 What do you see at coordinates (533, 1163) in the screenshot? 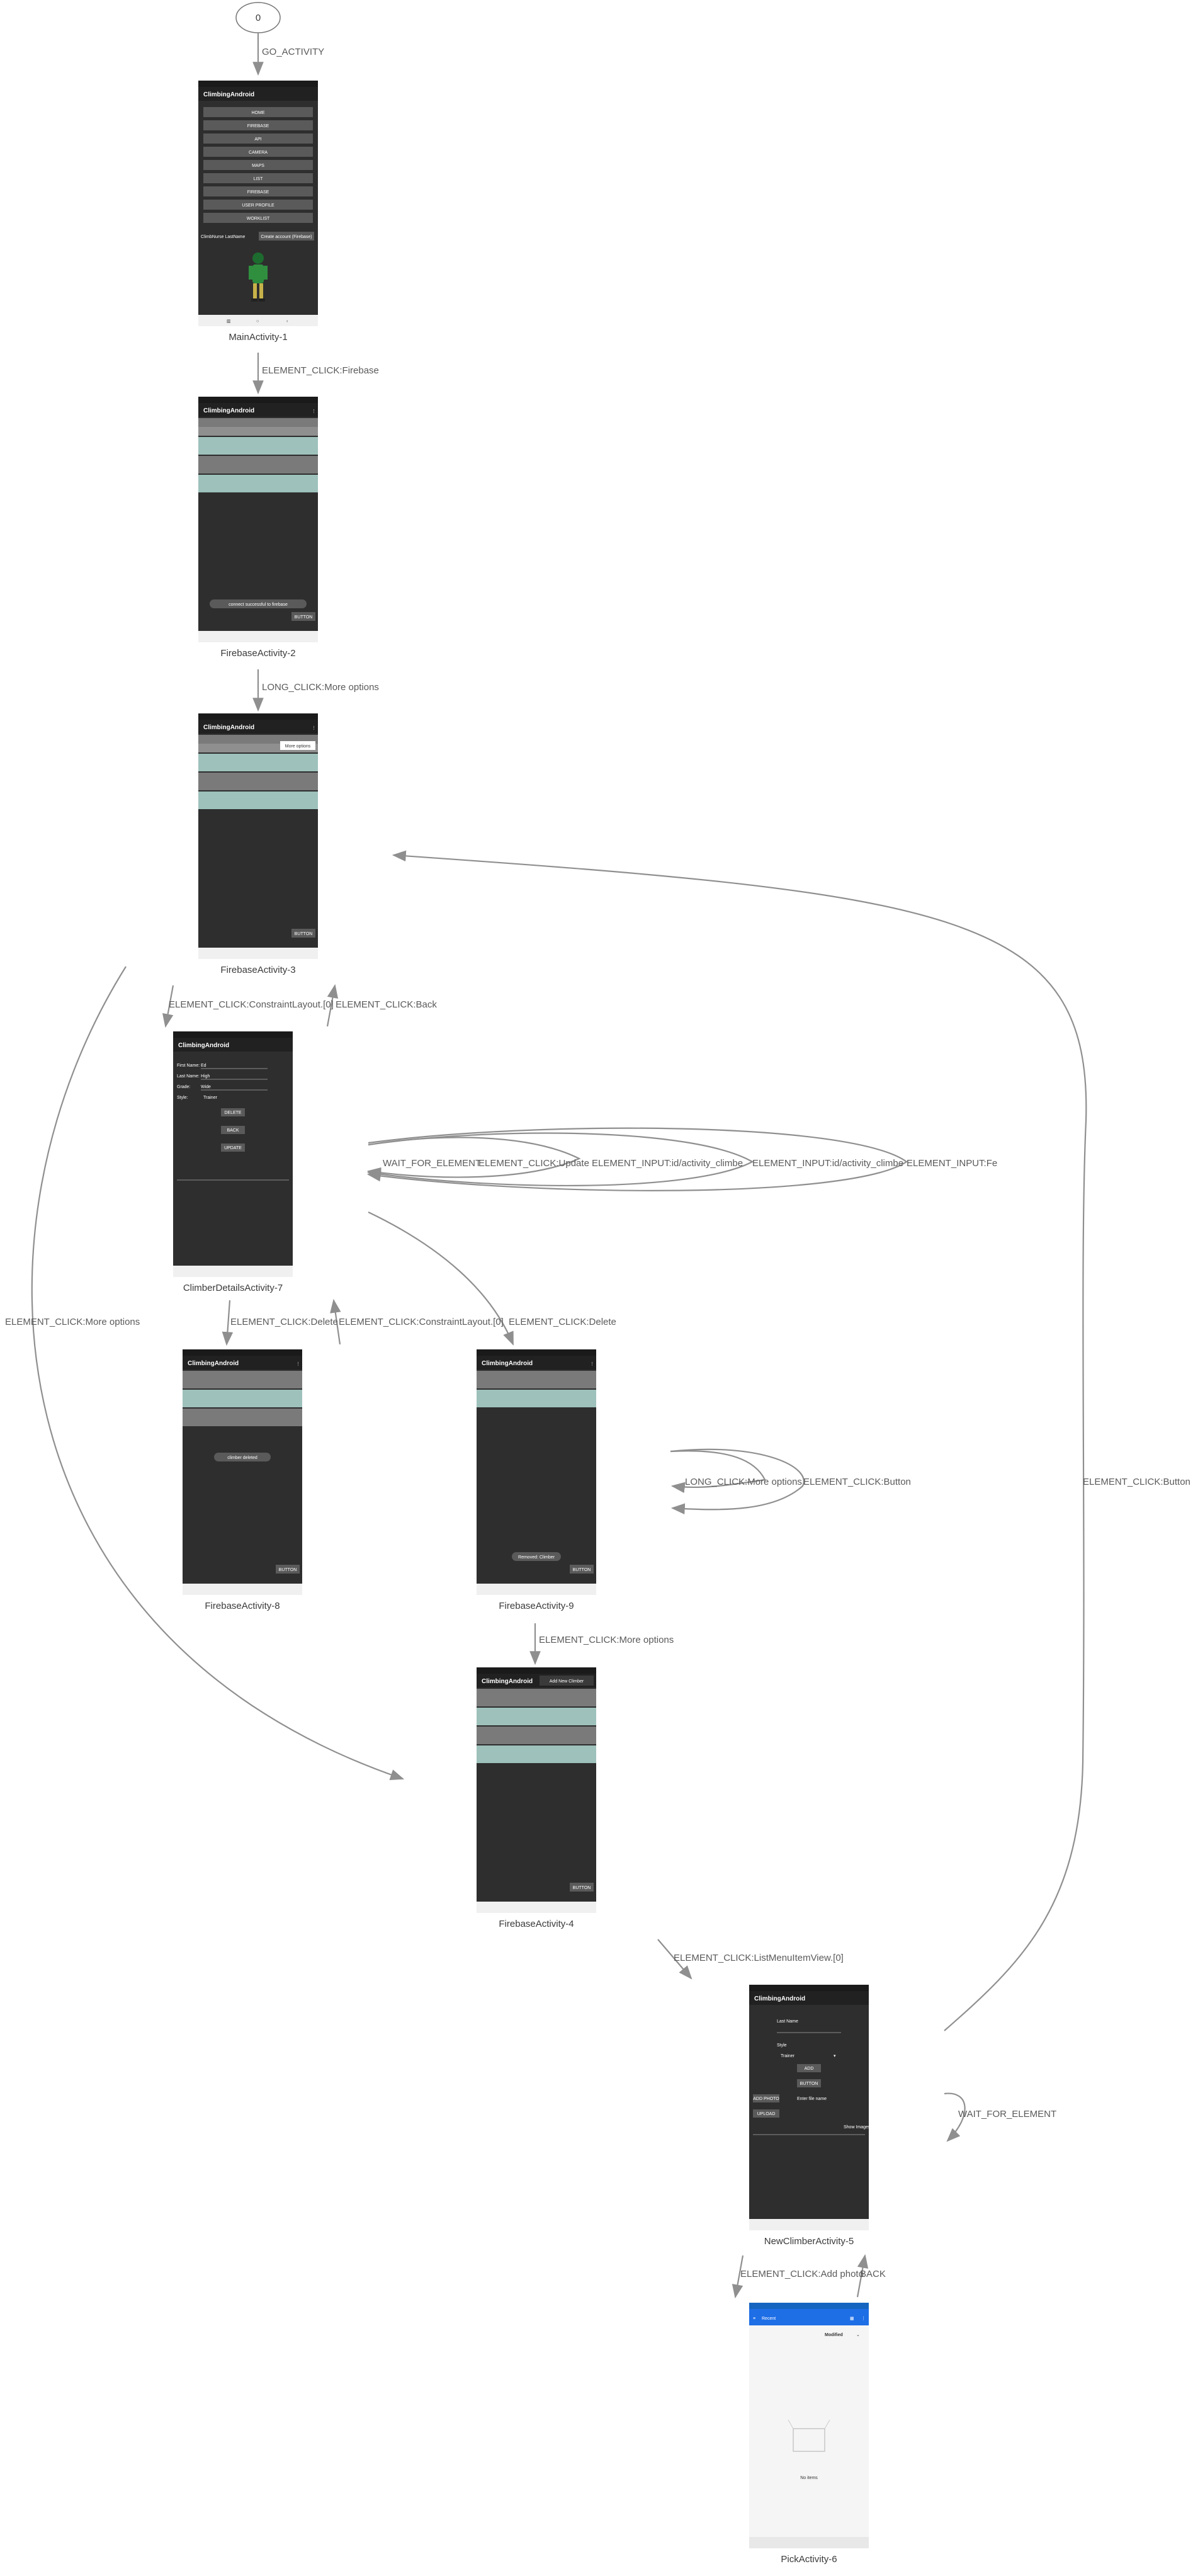
I see `label-click-update: ELEMENT_CLICK:Update` at bounding box center [533, 1163].